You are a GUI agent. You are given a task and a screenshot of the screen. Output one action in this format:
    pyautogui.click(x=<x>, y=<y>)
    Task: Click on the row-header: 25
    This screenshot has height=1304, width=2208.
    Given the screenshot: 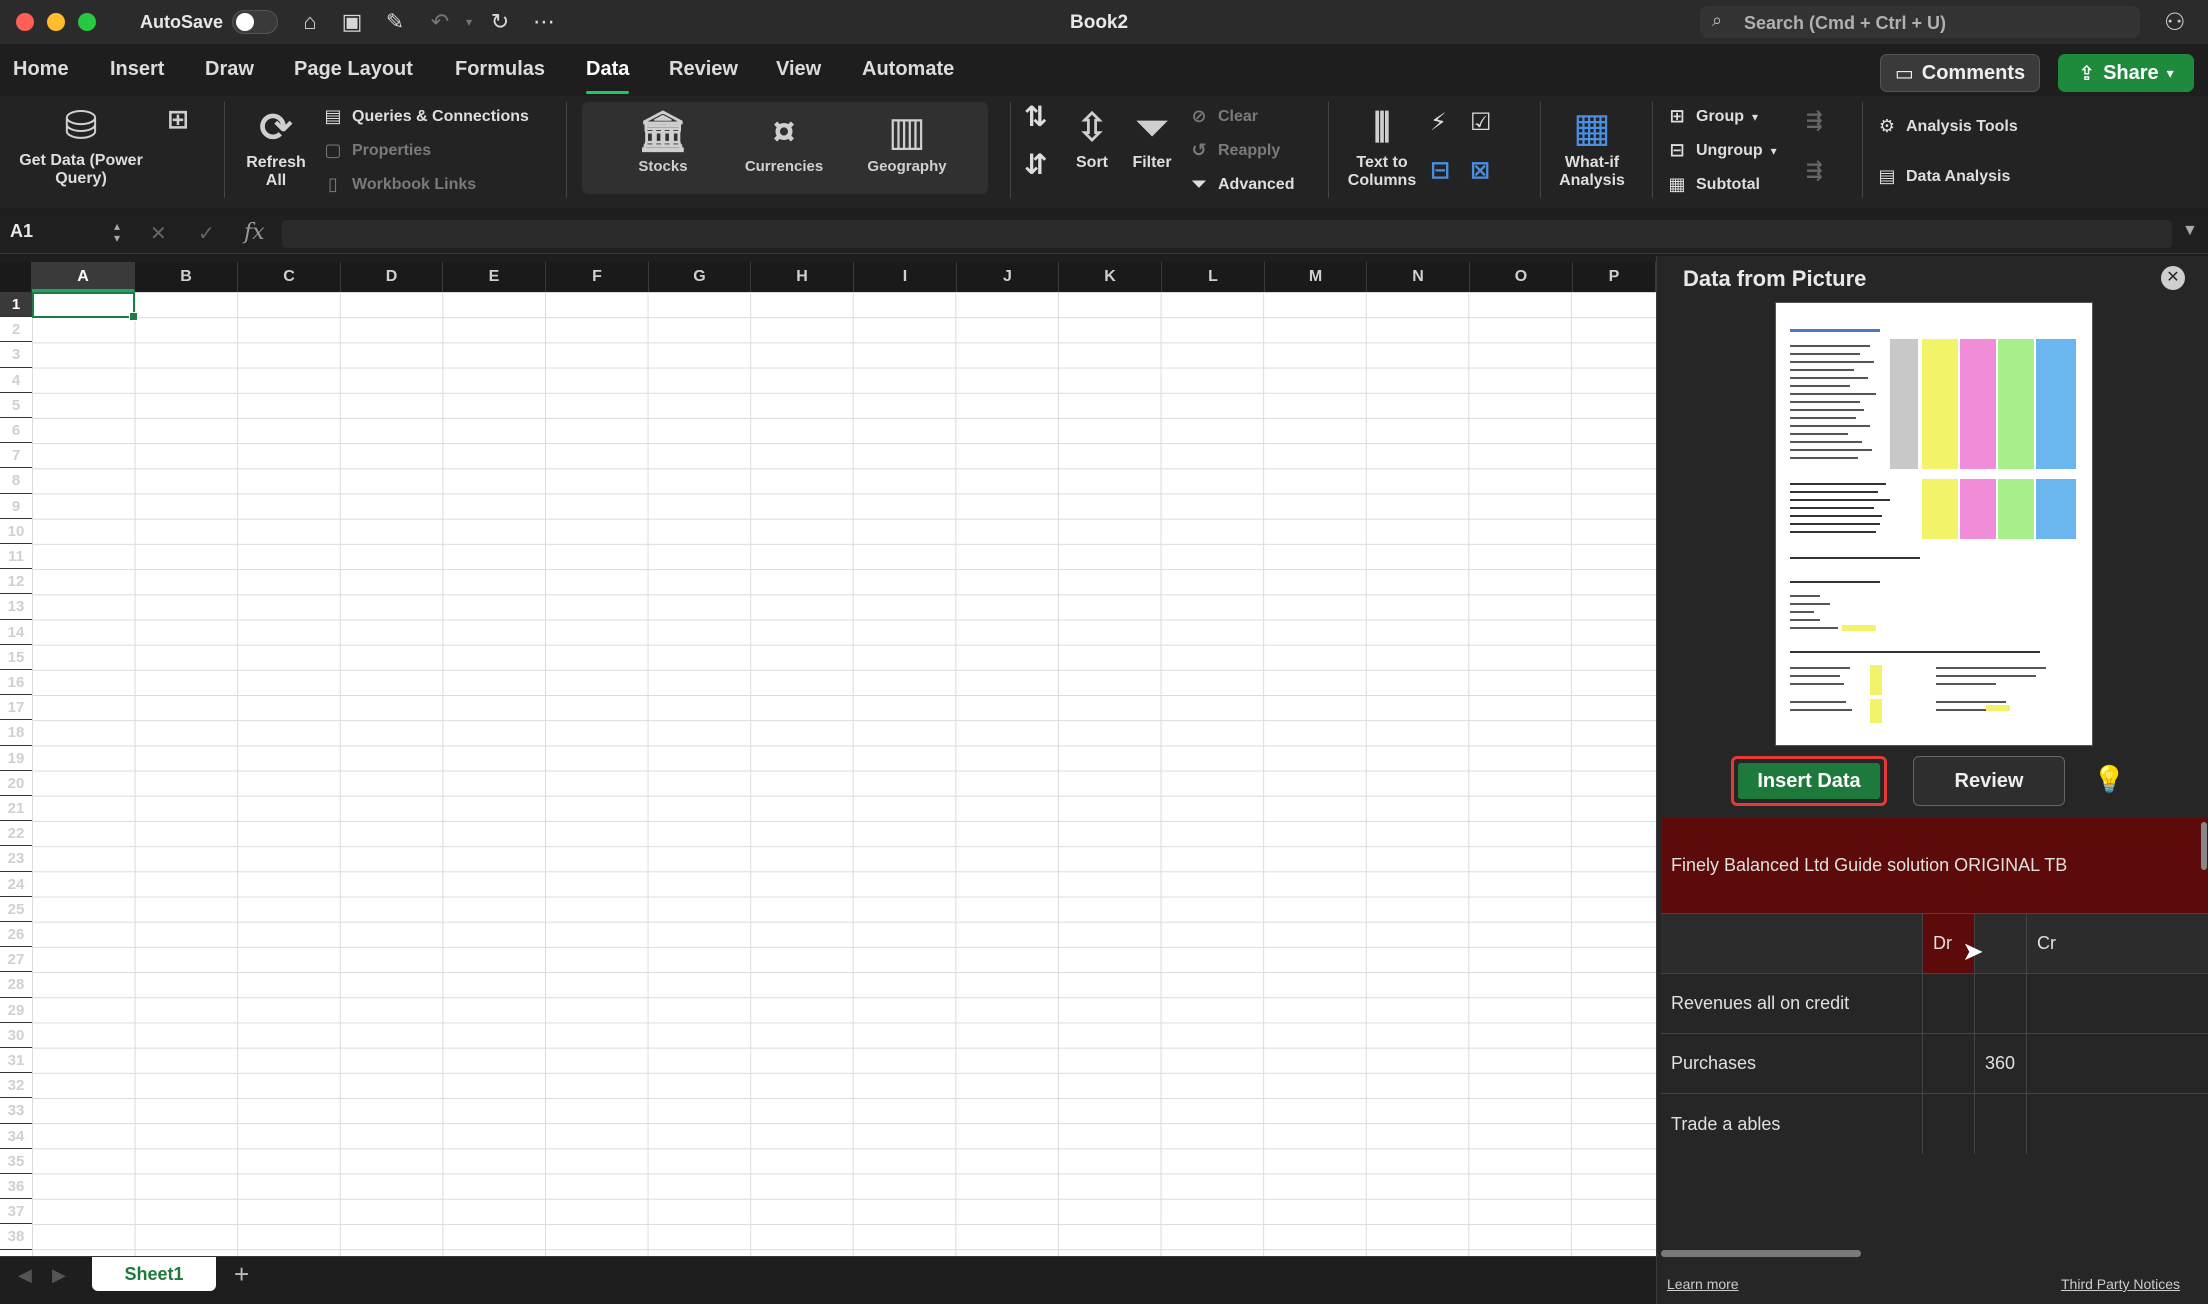 What is the action you would take?
    pyautogui.click(x=16, y=909)
    